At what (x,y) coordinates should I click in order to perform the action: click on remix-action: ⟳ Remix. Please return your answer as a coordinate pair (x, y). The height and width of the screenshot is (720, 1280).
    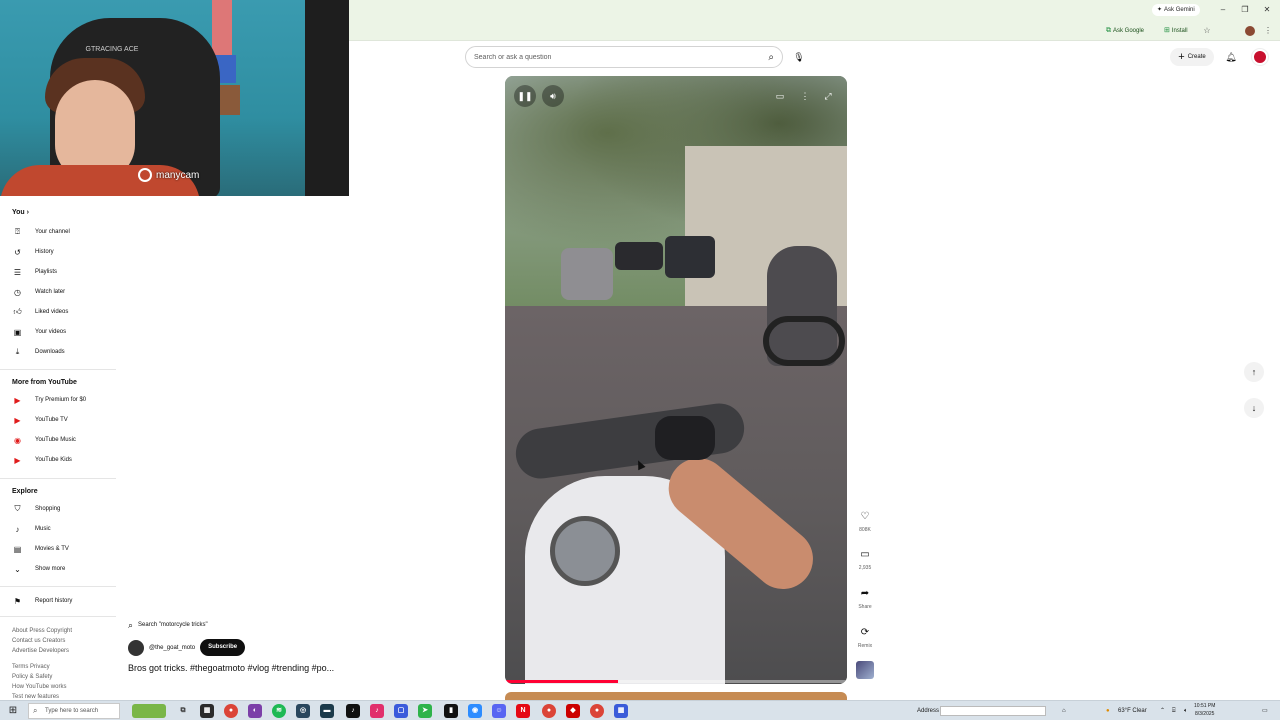
    Looking at the image, I should click on (865, 636).